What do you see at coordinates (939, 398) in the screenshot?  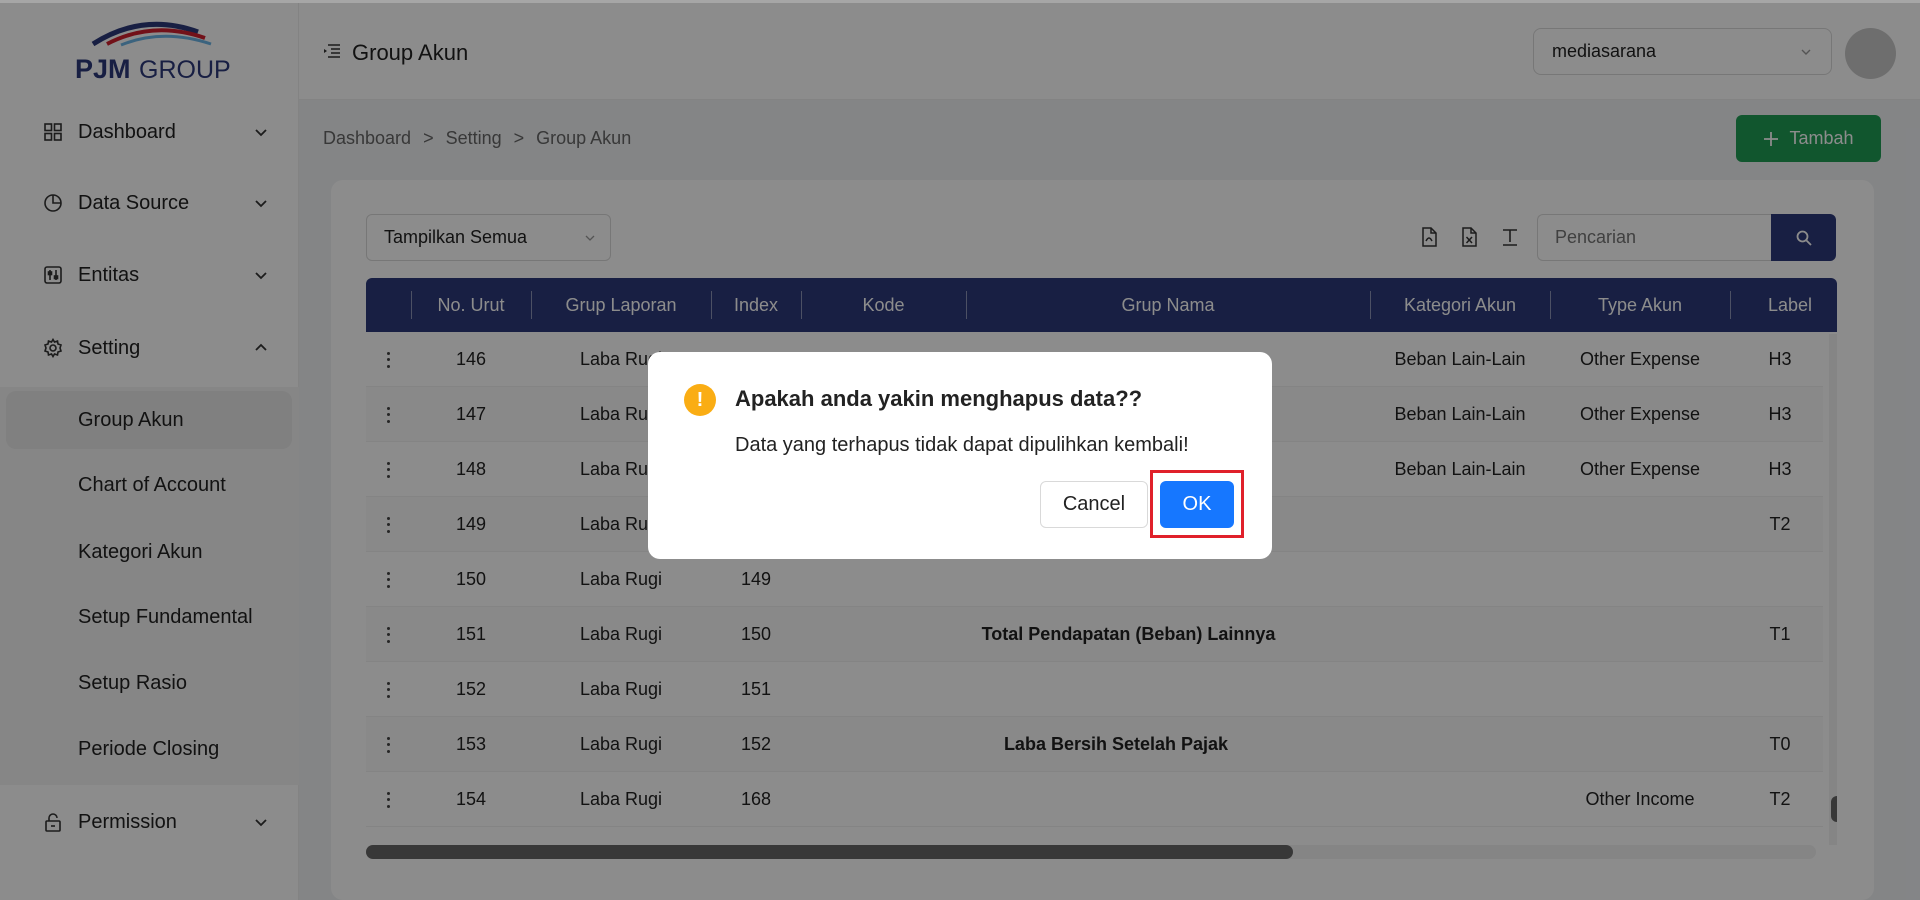 I see `dialog-title: Apakah anda yakin menghapus data??` at bounding box center [939, 398].